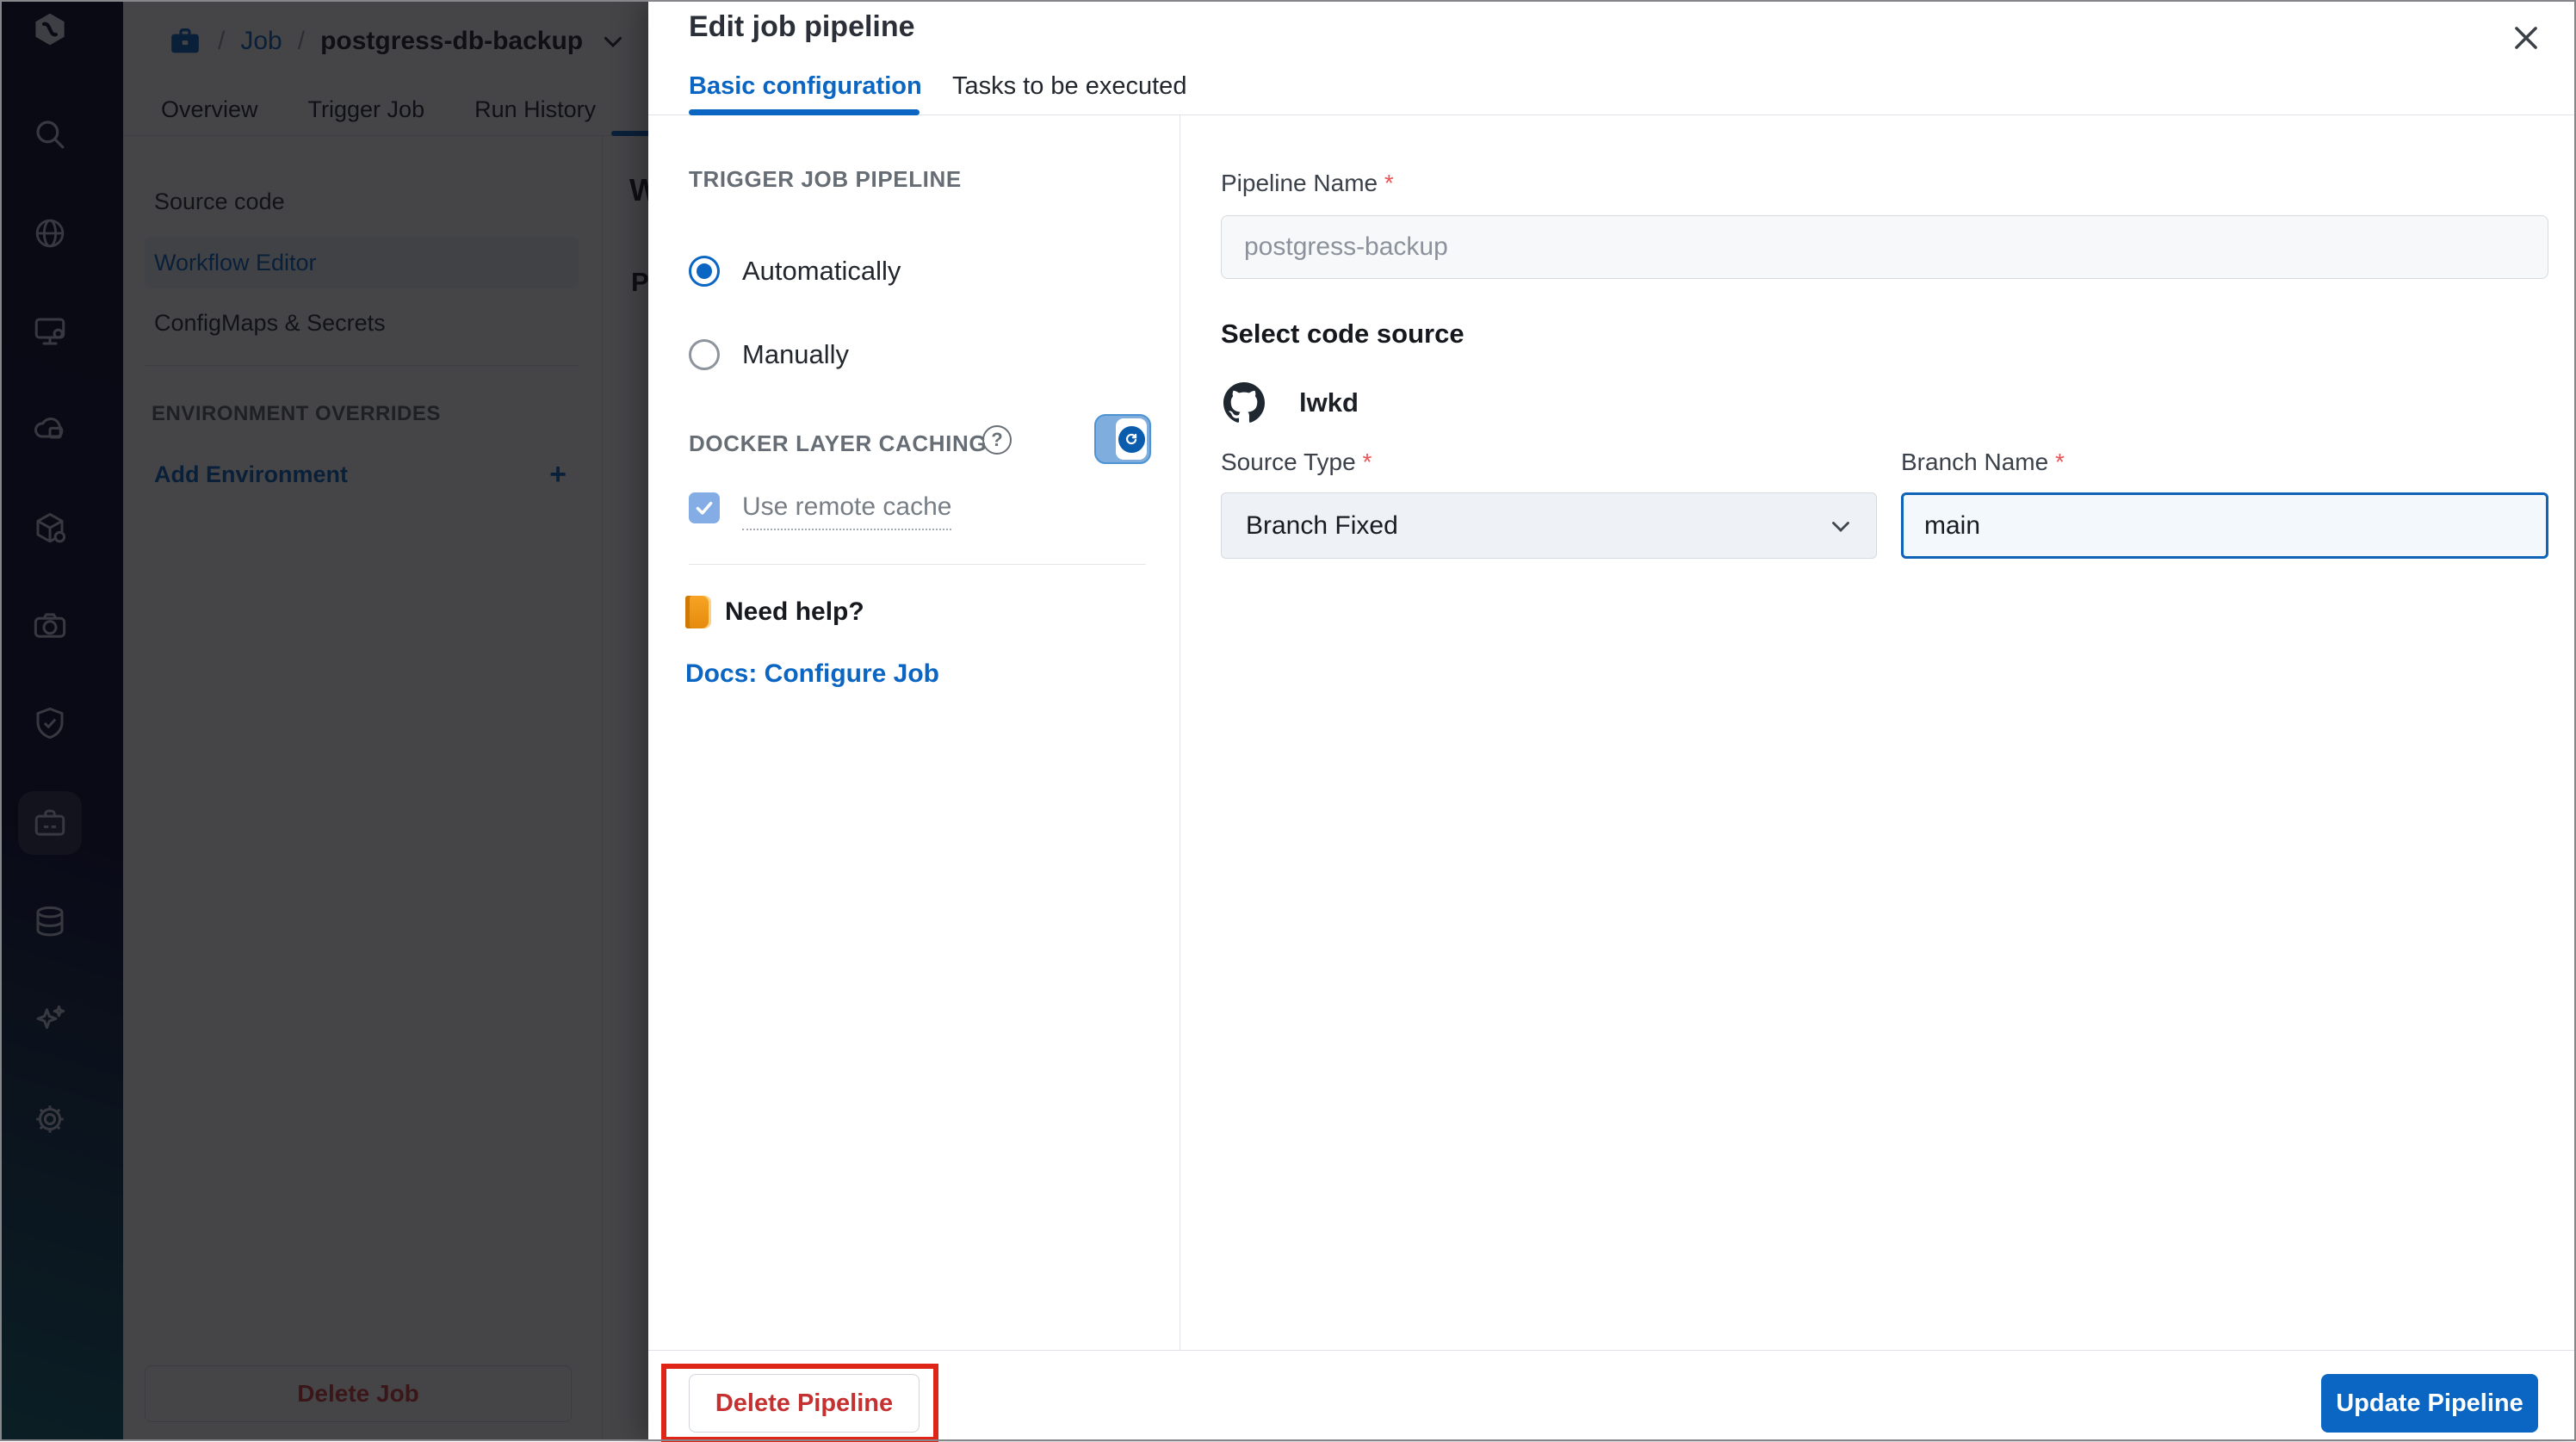  I want to click on docs-configure-job-link: Docs: Configure Job, so click(812, 674).